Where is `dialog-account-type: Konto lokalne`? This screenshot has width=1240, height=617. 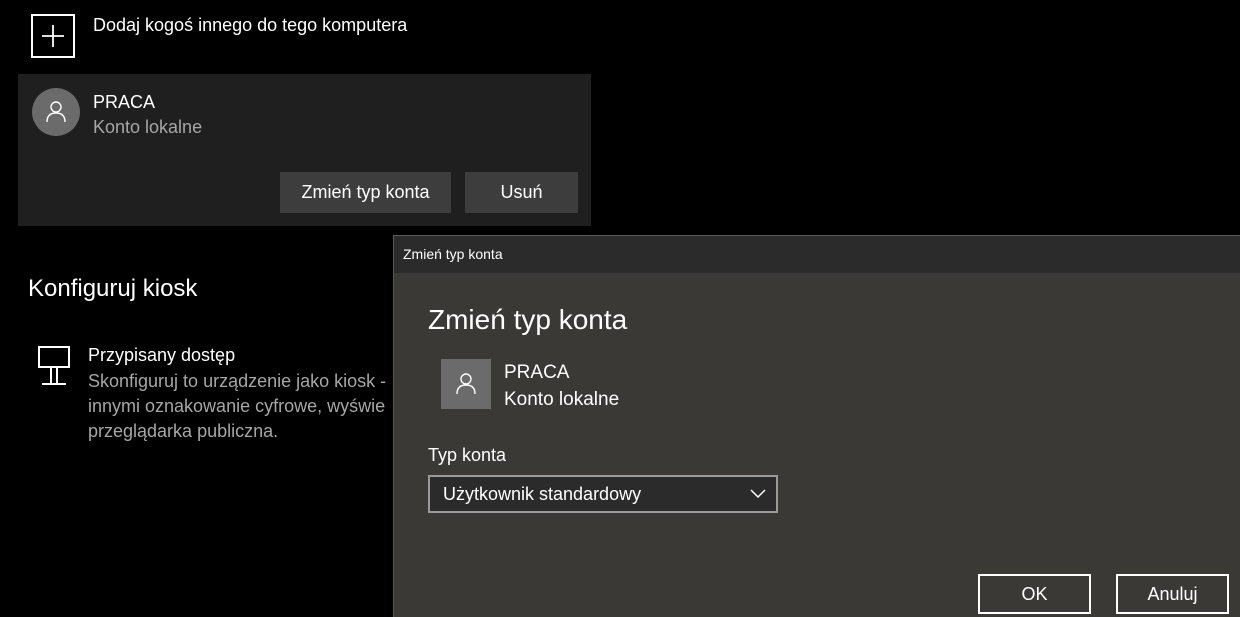 dialog-account-type: Konto lokalne is located at coordinates (562, 399).